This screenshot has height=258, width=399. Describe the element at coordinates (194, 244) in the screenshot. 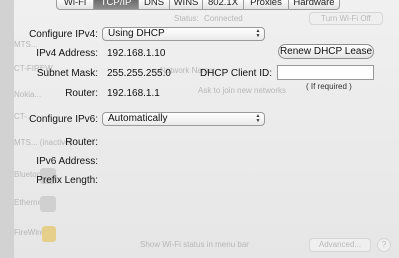

I see `background-show-wifi-status: Show Wi-Fi status in menu bar` at that location.